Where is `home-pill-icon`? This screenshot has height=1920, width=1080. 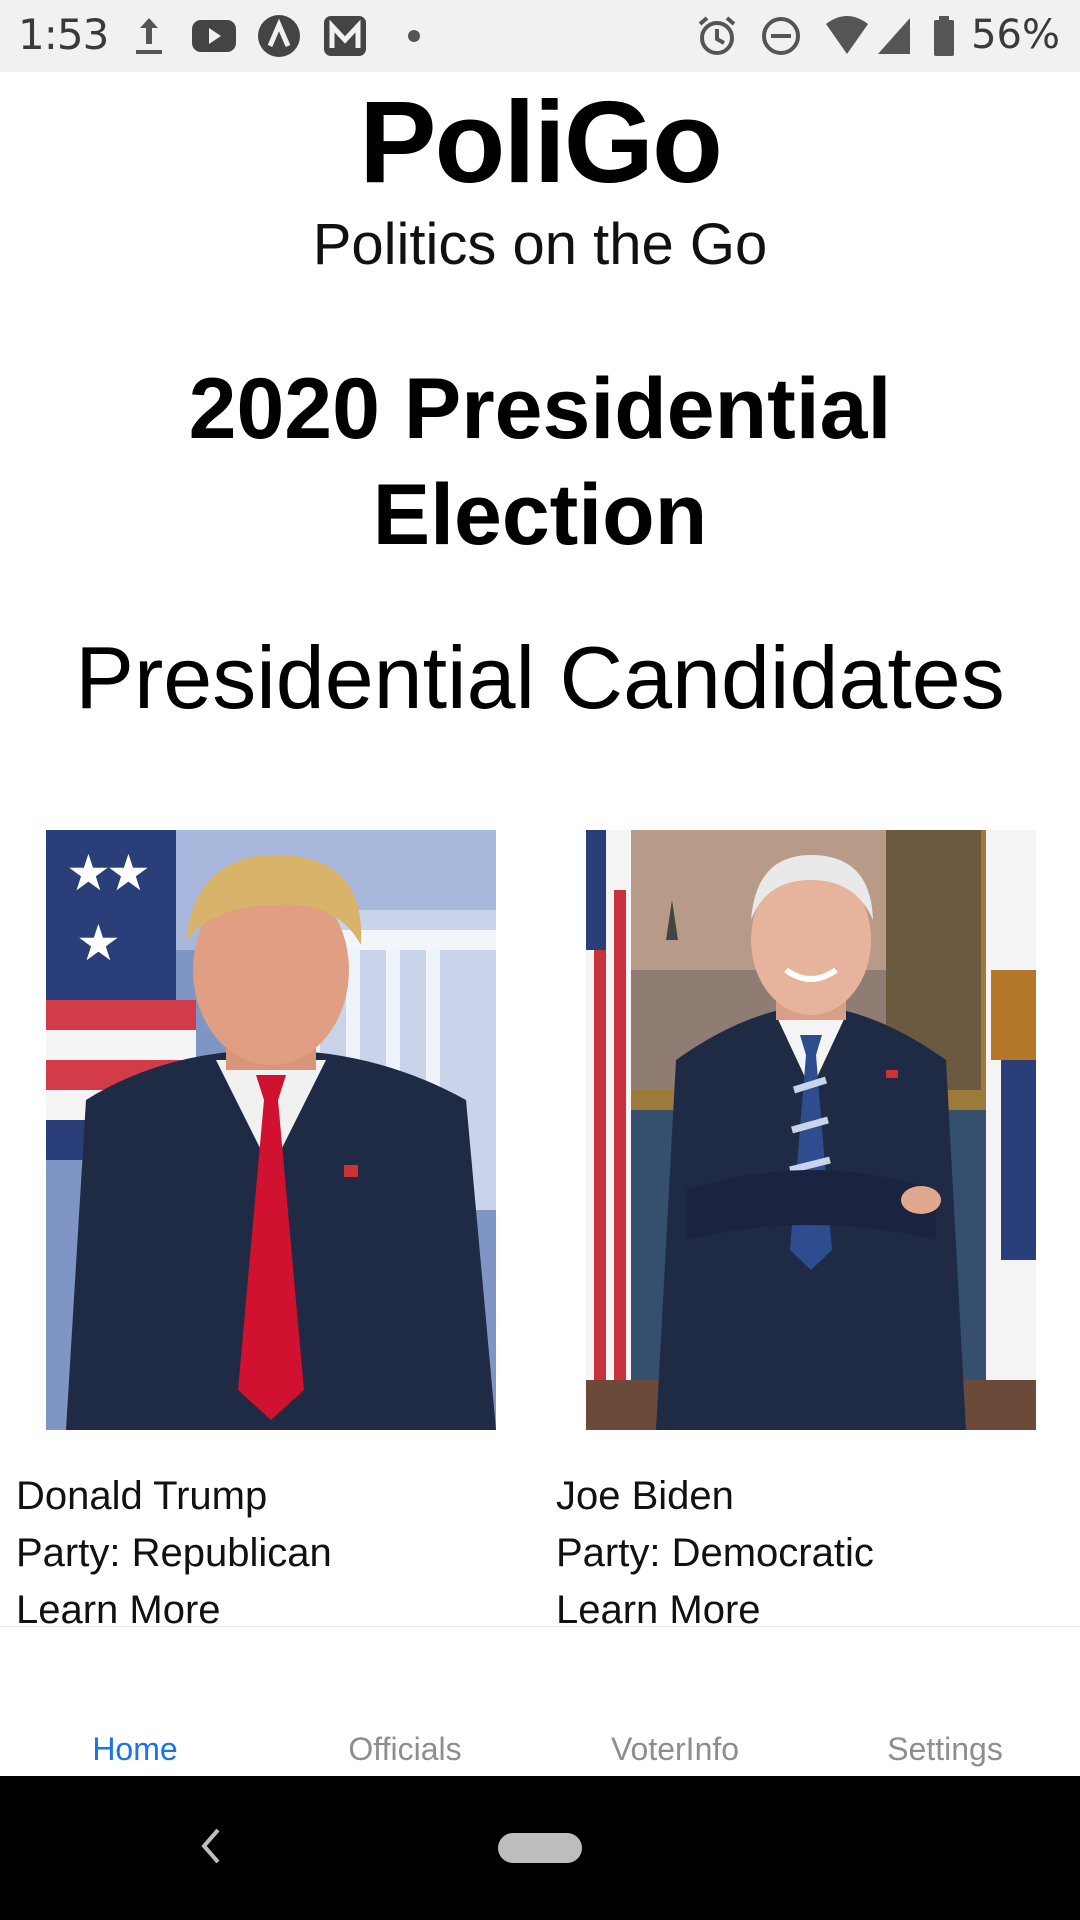
home-pill-icon is located at coordinates (540, 1848).